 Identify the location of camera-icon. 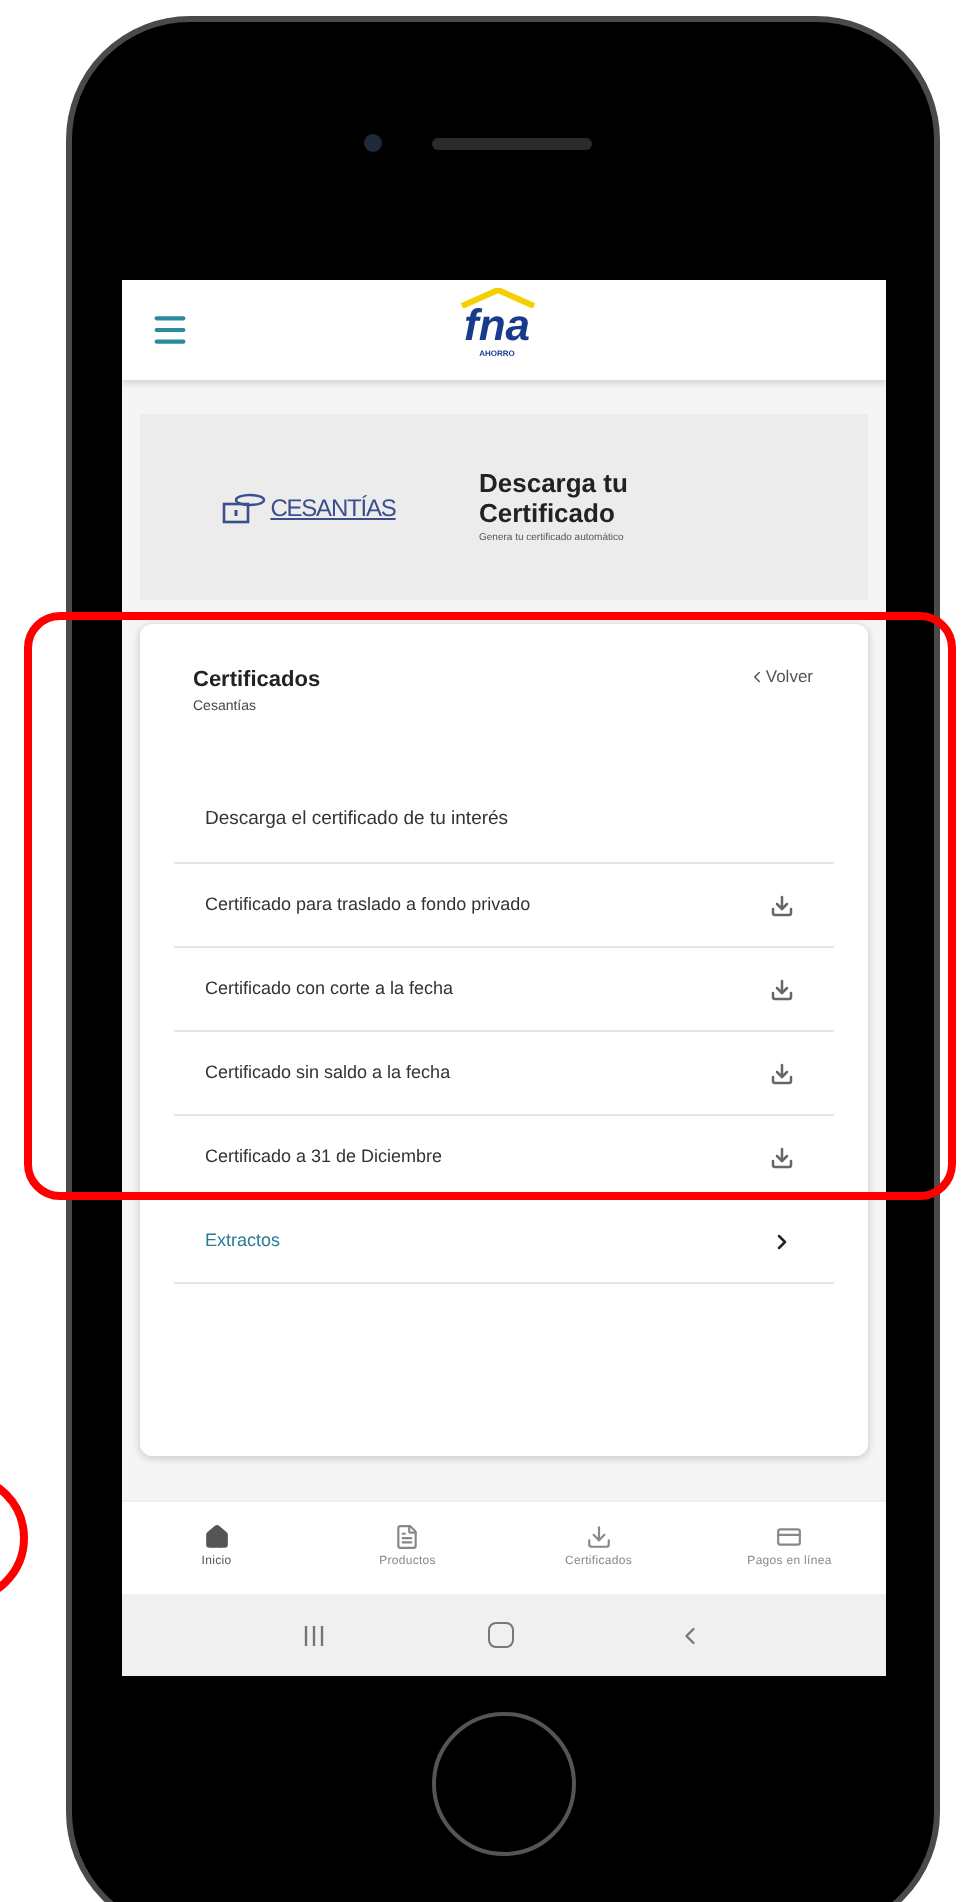
(373, 143).